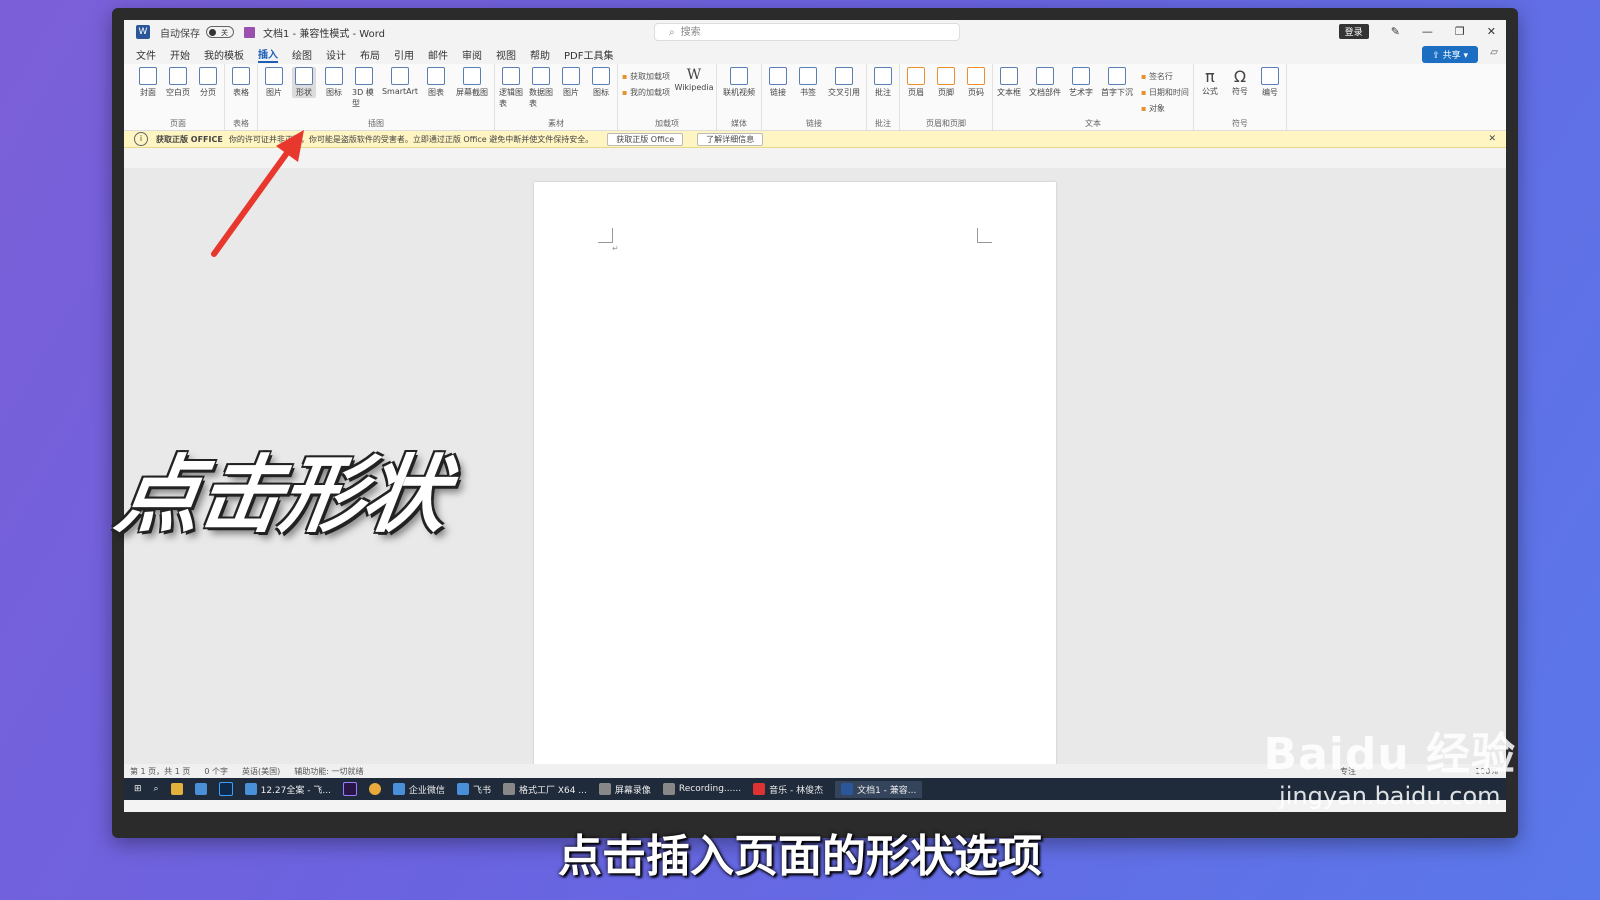 The width and height of the screenshot is (1600, 900). Describe the element at coordinates (976, 82) in the screenshot. I see `page-number-button: 页码` at that location.